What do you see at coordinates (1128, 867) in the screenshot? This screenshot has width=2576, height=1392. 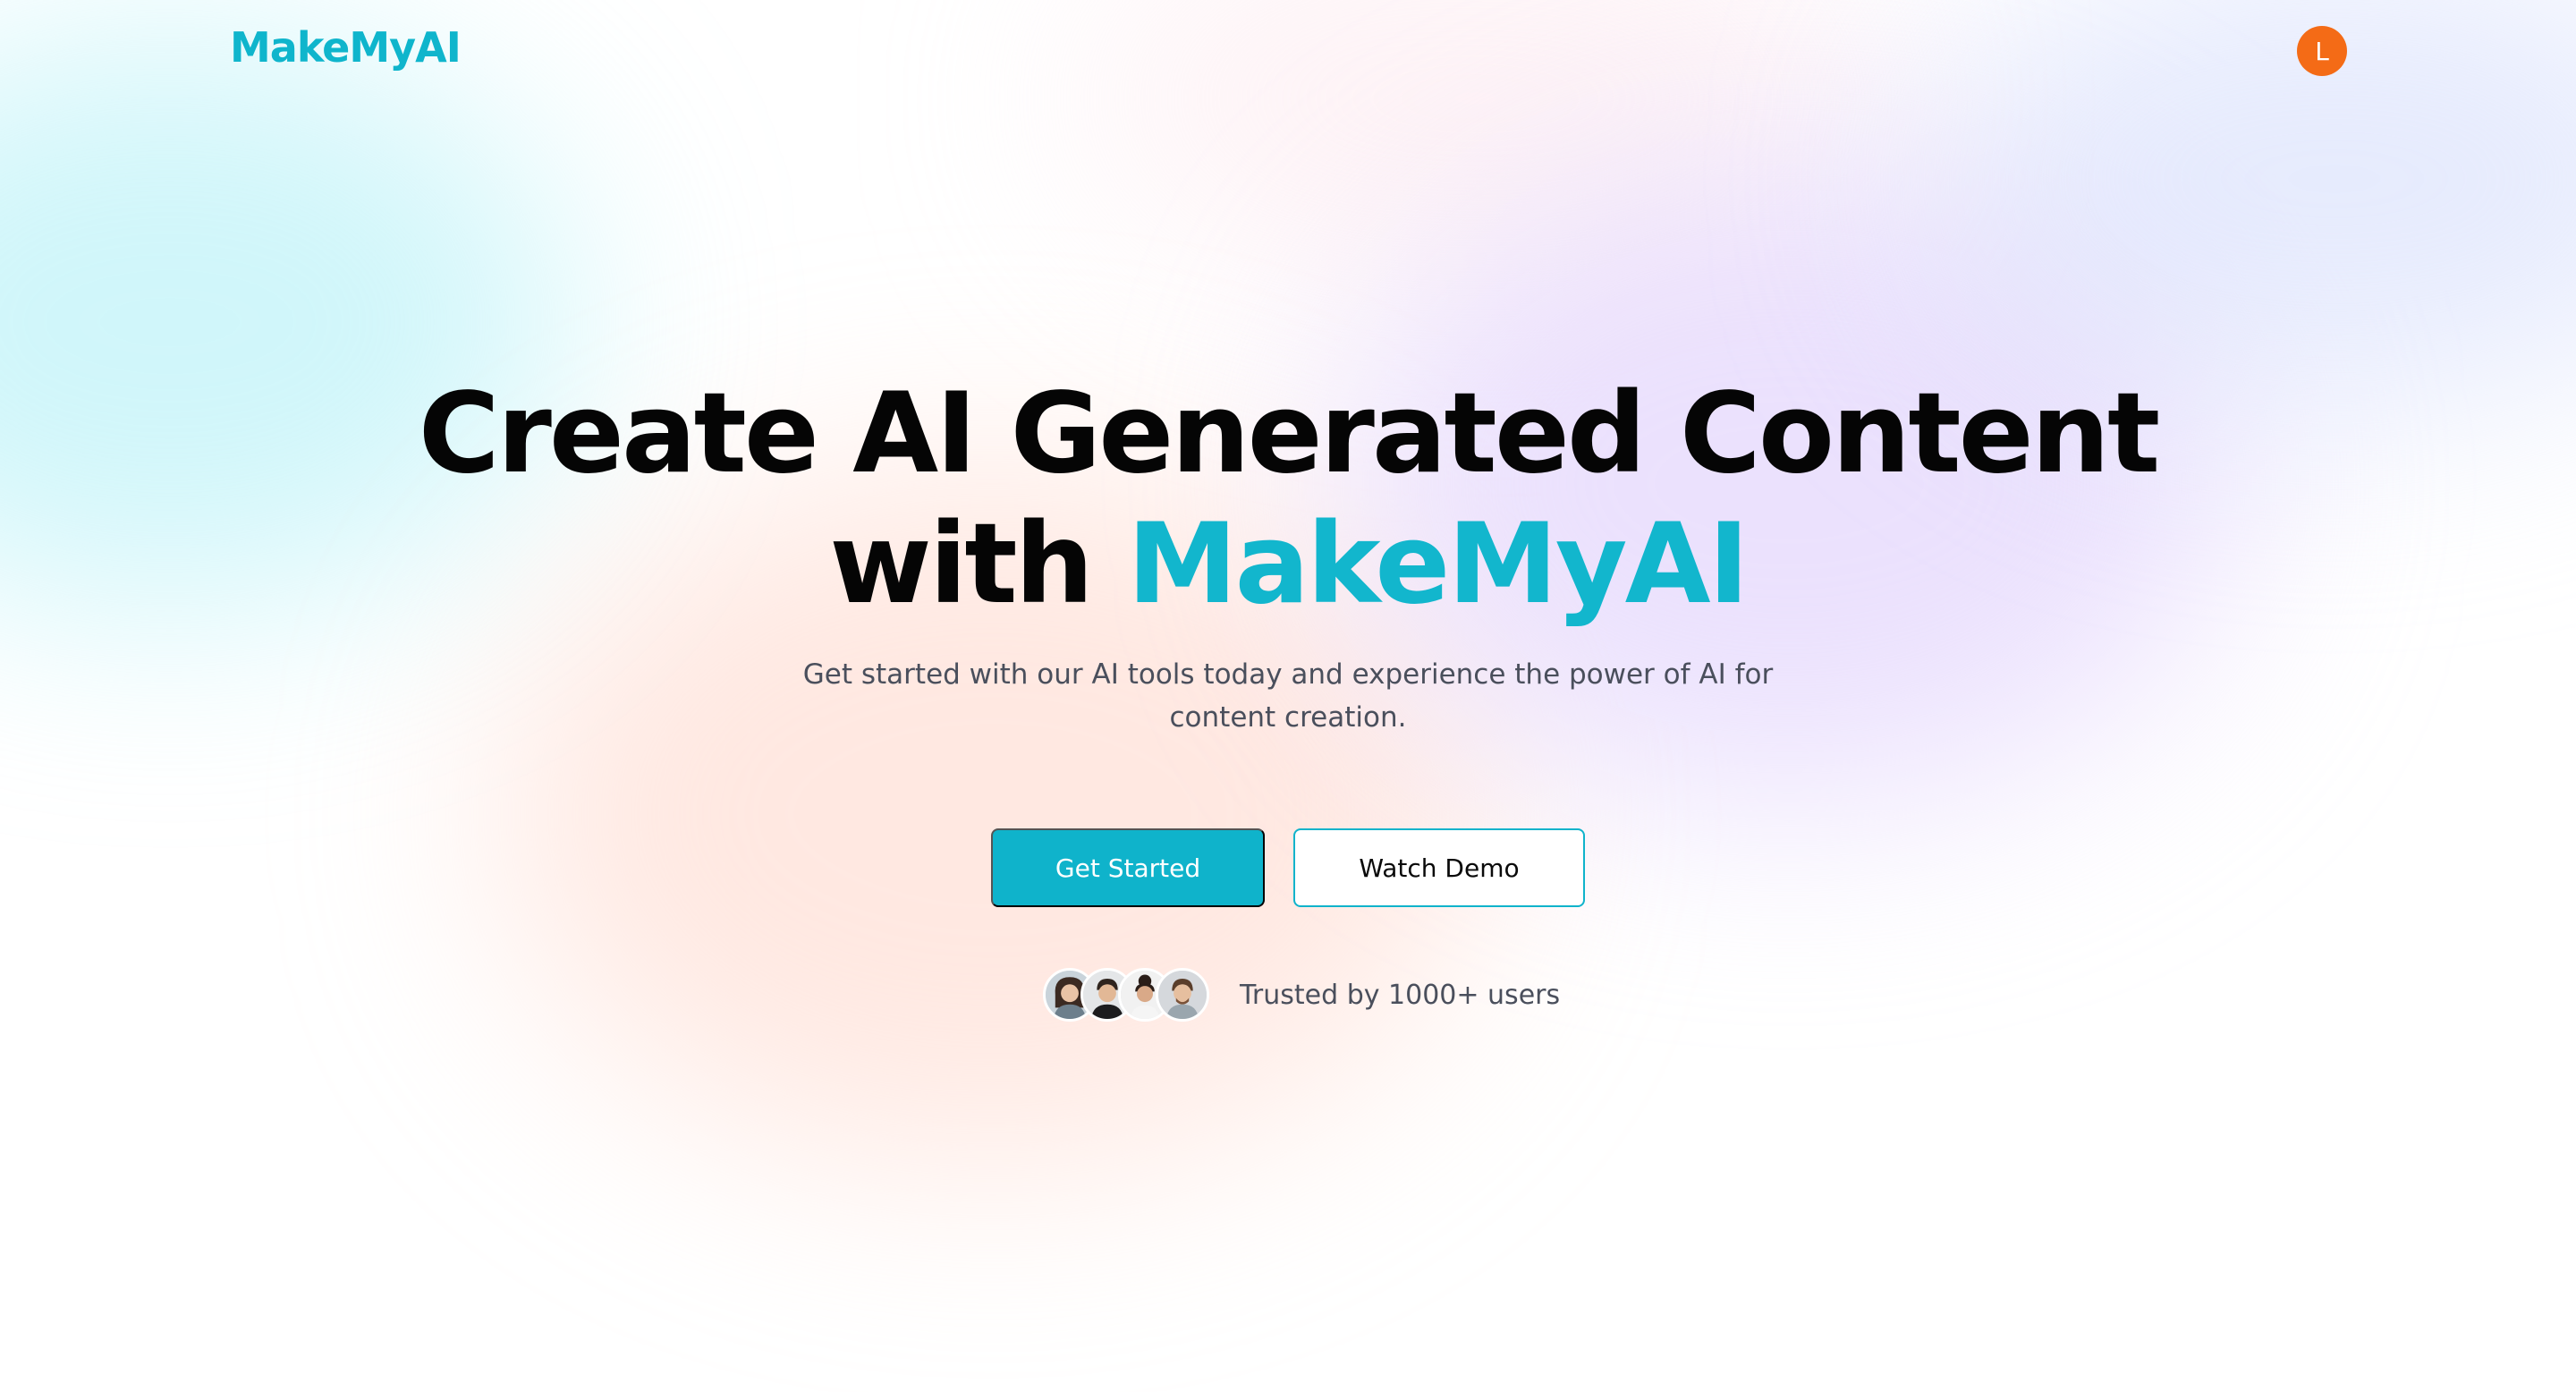 I see `get-started-button: Get Started` at bounding box center [1128, 867].